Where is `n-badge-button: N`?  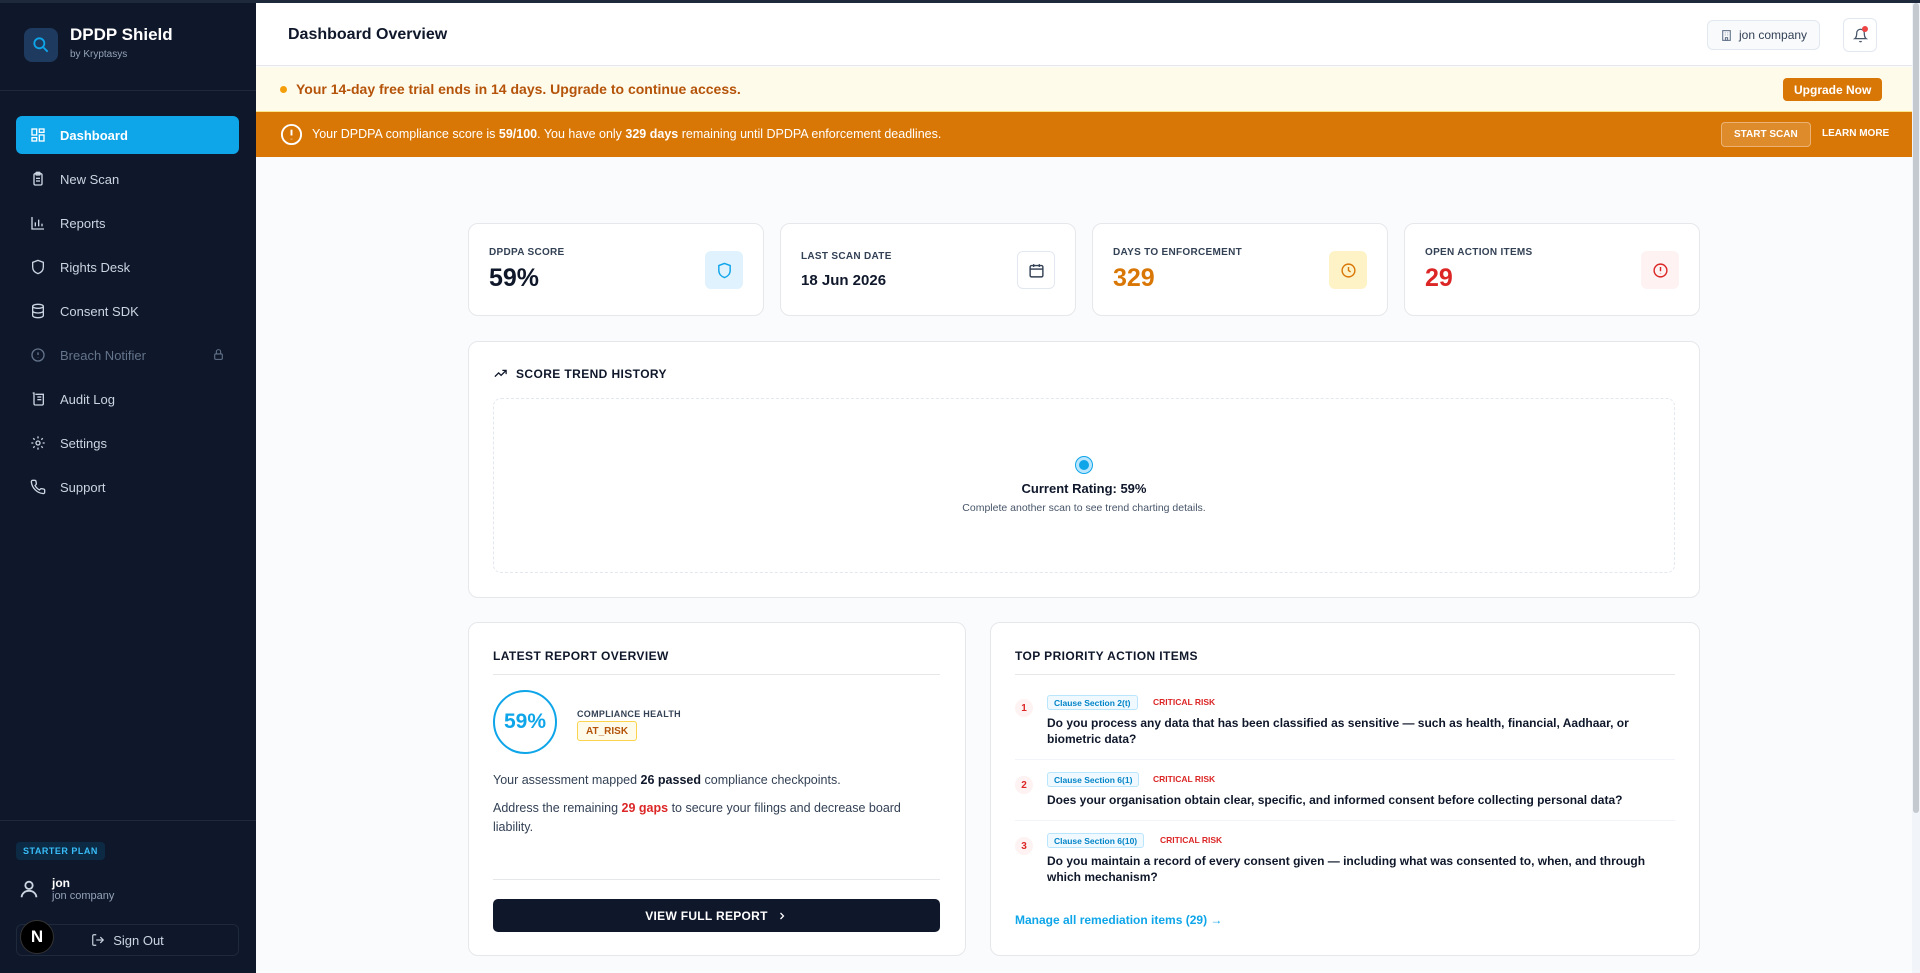 n-badge-button: N is located at coordinates (37, 937).